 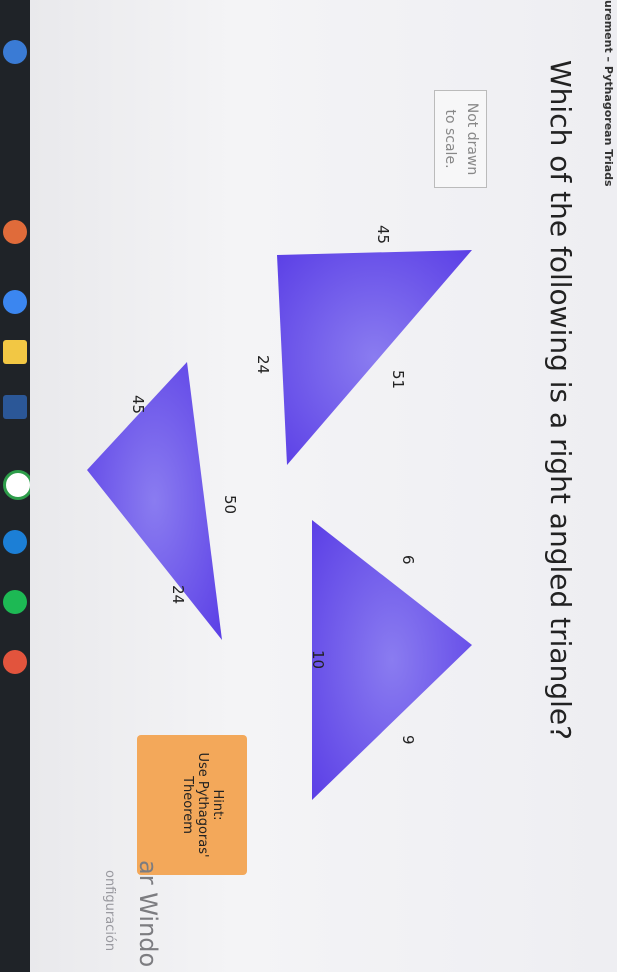 I want to click on triangle-3-side-label: 9, so click(x=408, y=740).